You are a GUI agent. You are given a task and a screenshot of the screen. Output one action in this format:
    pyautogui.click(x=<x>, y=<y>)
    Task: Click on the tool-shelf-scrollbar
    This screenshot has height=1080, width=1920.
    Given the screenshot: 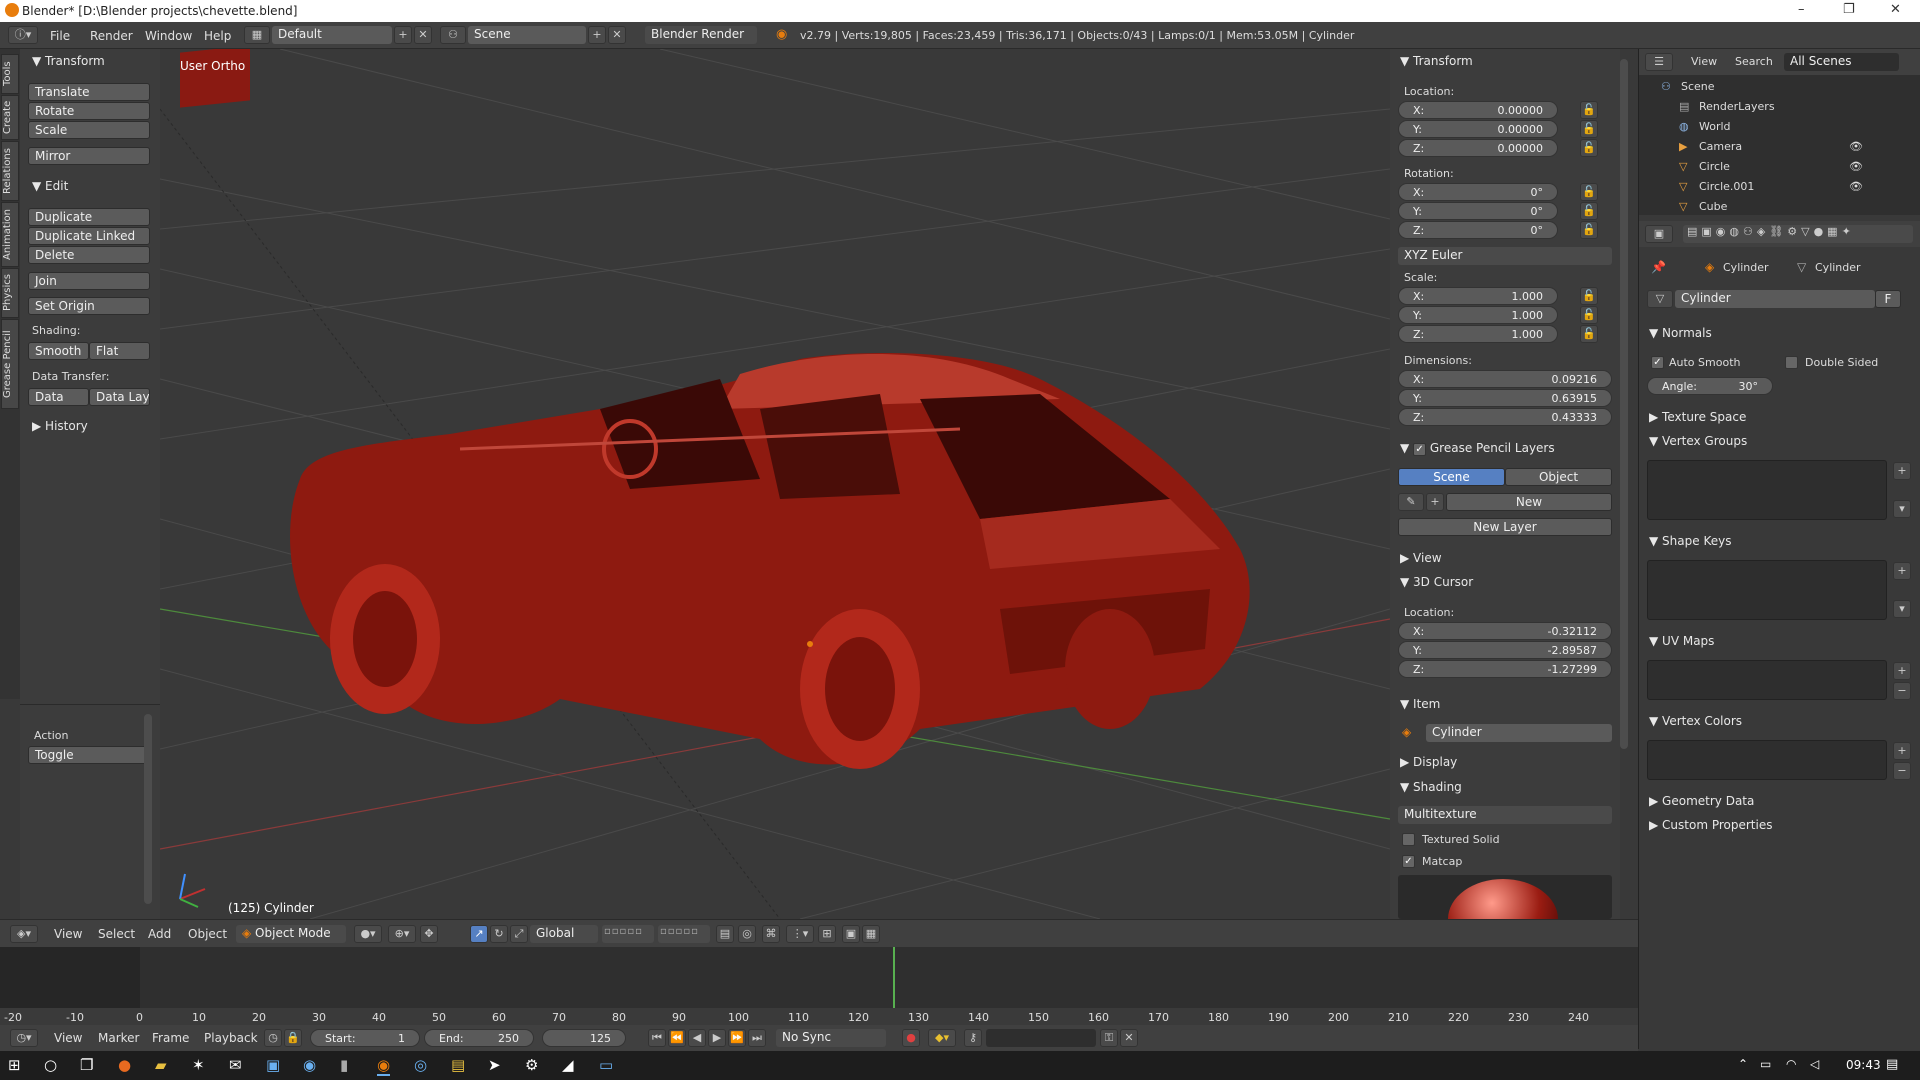 What is the action you would take?
    pyautogui.click(x=148, y=809)
    